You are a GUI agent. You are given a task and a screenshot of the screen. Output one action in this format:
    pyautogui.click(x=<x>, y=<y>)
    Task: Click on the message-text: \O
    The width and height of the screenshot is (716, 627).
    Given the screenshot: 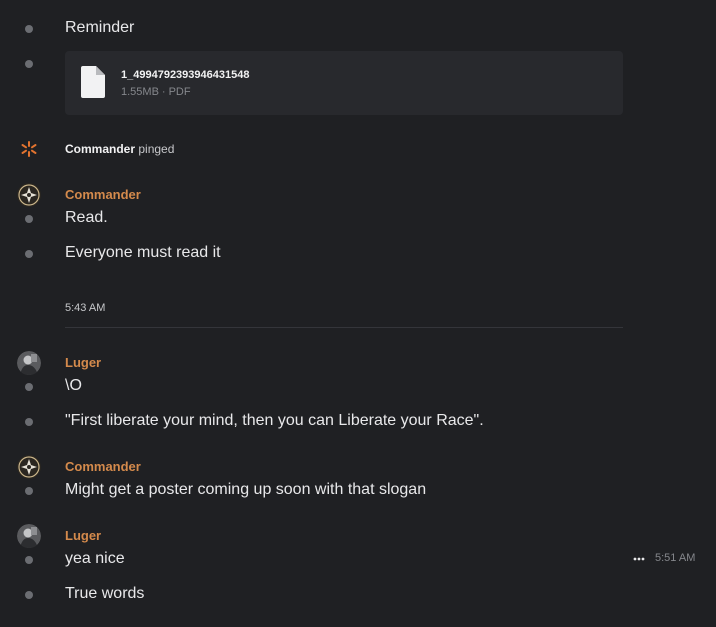 What is the action you would take?
    pyautogui.click(x=73, y=385)
    